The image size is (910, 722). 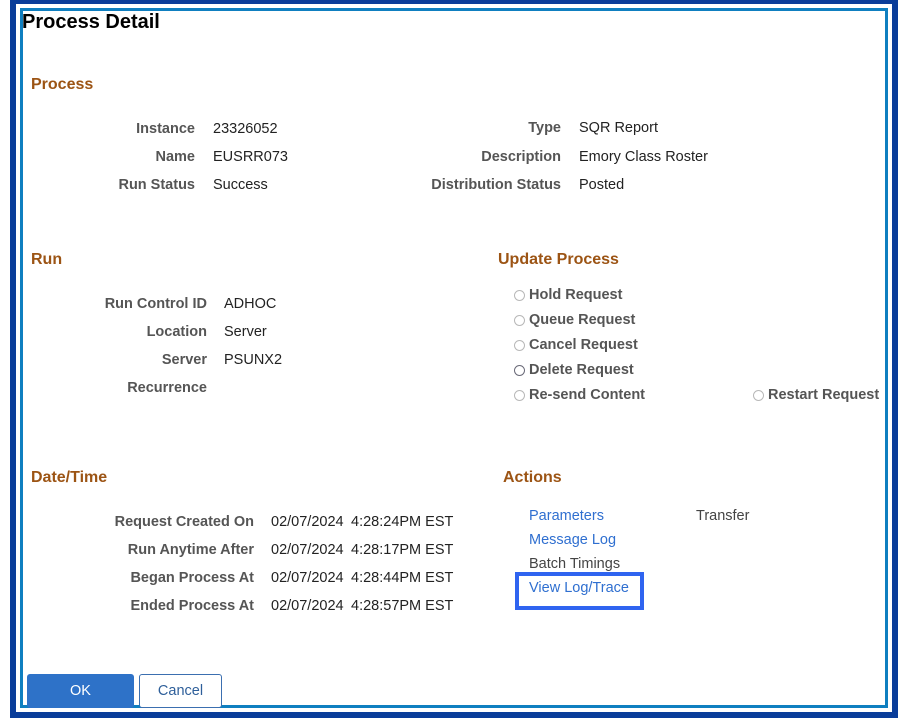 I want to click on name-value: EUSRR073, so click(x=250, y=157).